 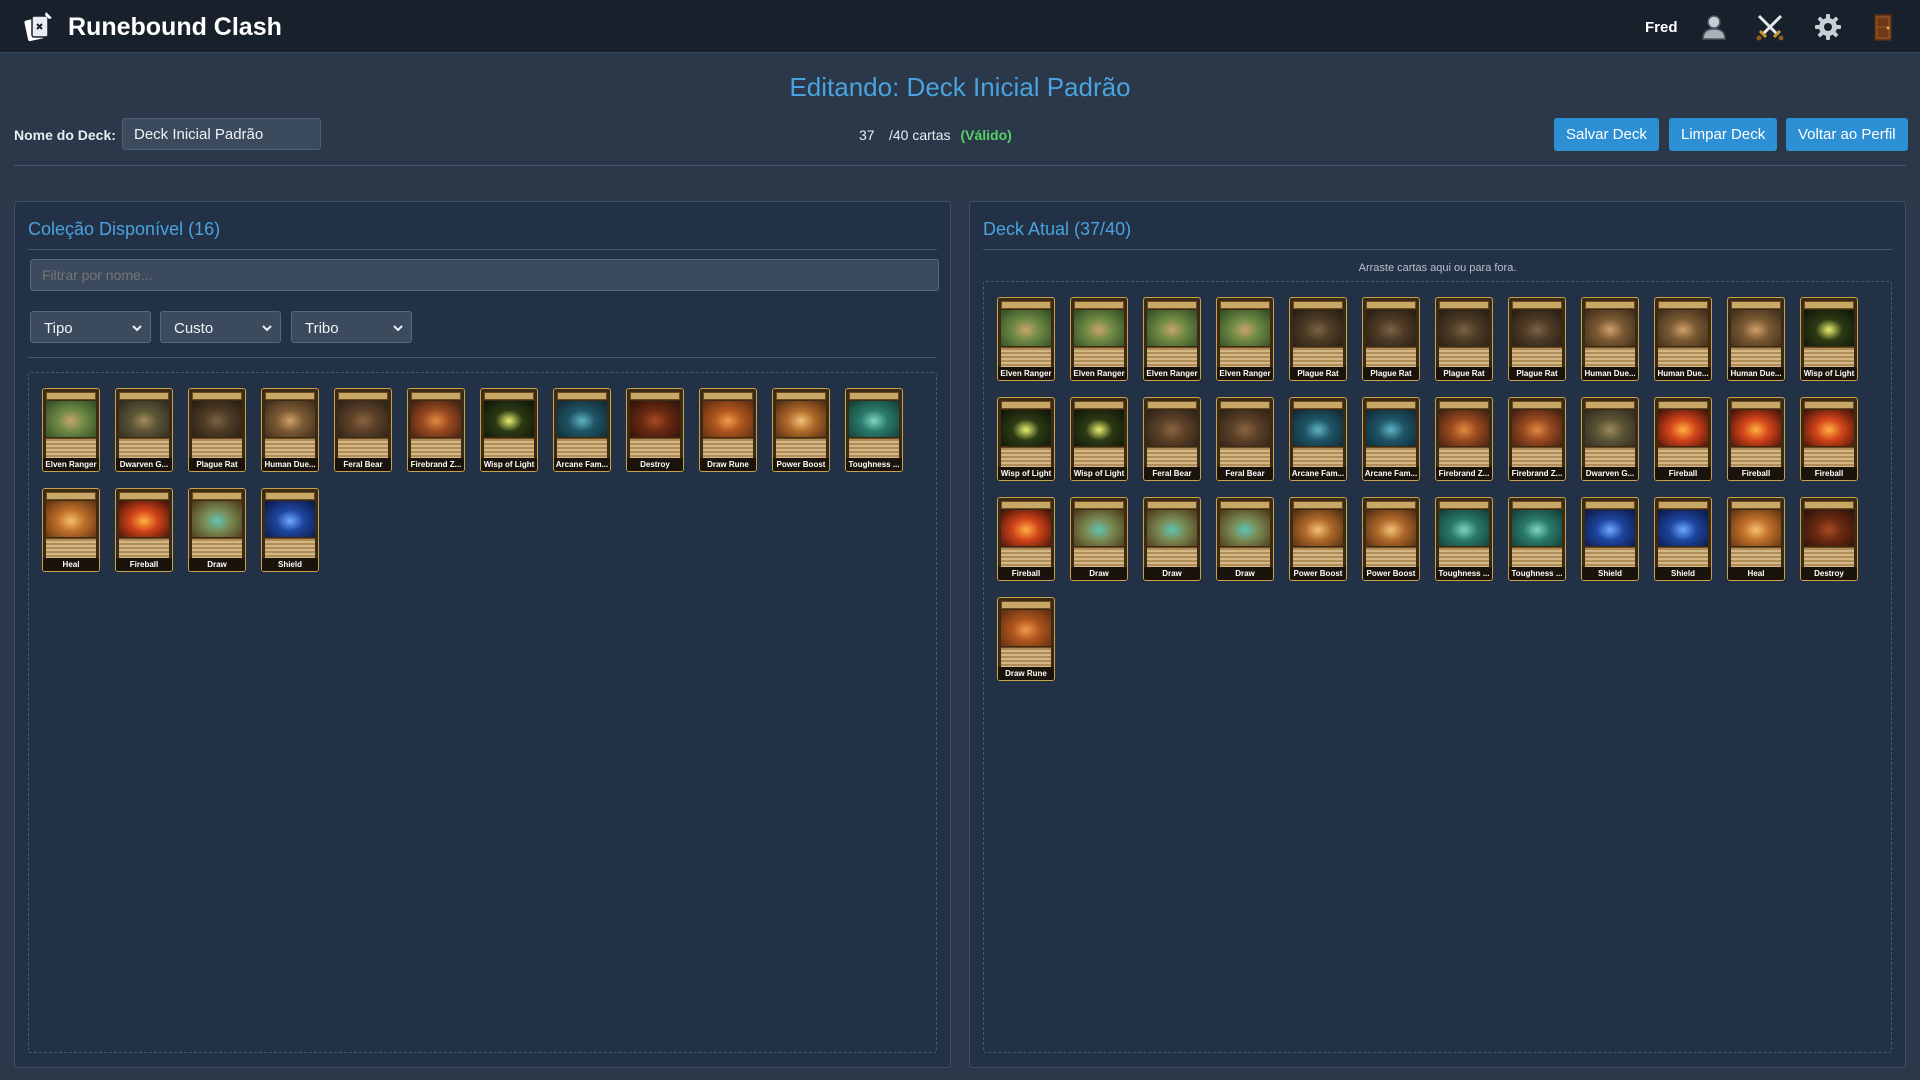 I want to click on collection-card: Wisp of Light, so click(x=509, y=430).